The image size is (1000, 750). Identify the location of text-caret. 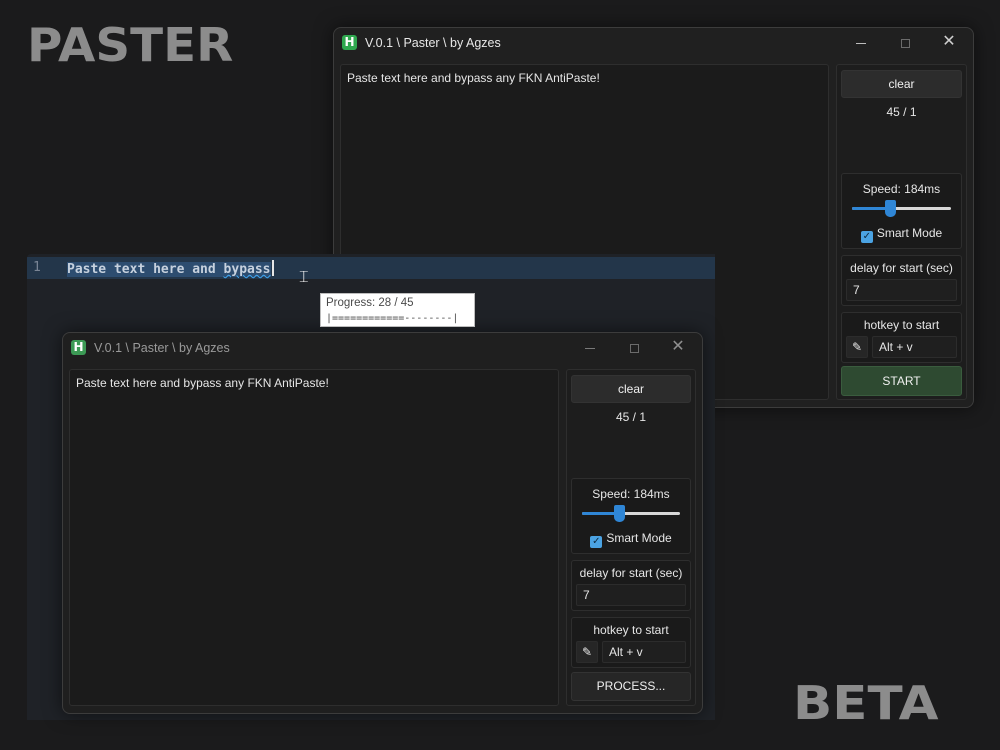
(272, 268).